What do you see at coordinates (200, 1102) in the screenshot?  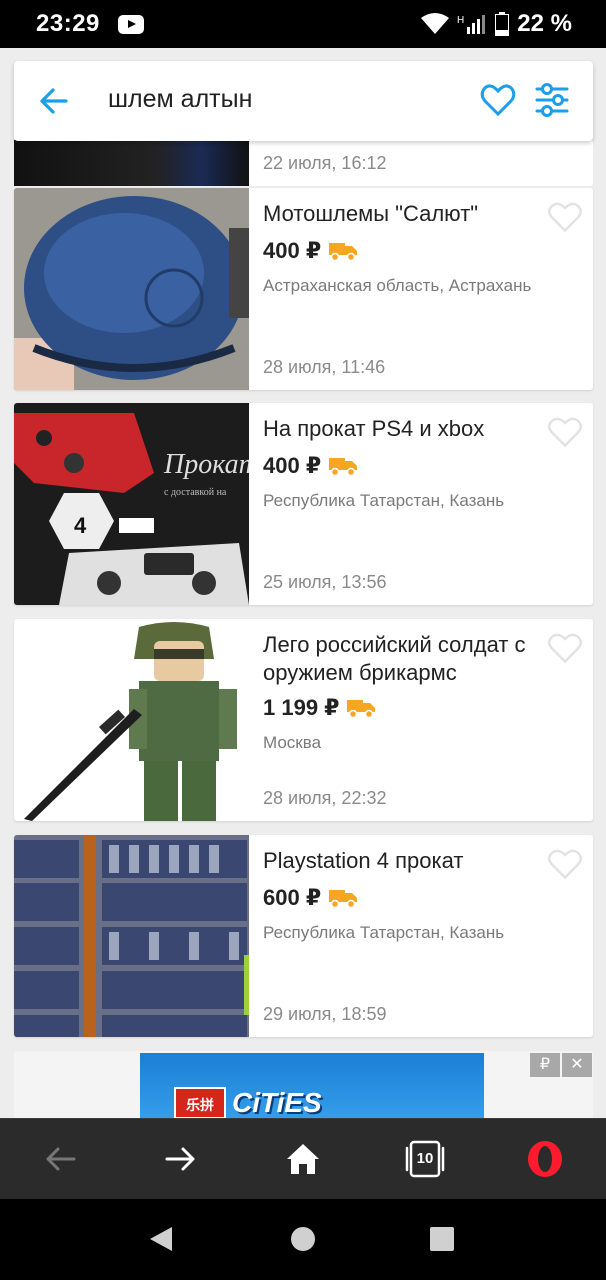 I see `ad-brand-logo: 乐拼` at bounding box center [200, 1102].